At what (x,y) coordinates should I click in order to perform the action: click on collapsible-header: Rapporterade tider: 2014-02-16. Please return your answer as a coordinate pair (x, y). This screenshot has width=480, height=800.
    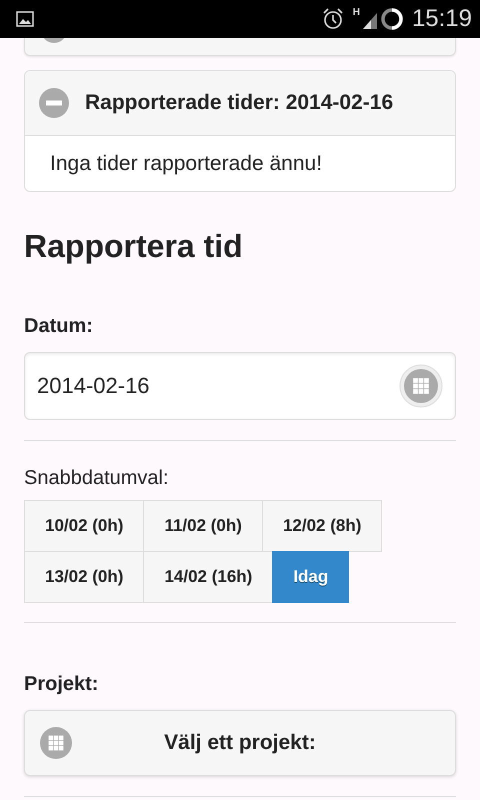
    Looking at the image, I should click on (240, 103).